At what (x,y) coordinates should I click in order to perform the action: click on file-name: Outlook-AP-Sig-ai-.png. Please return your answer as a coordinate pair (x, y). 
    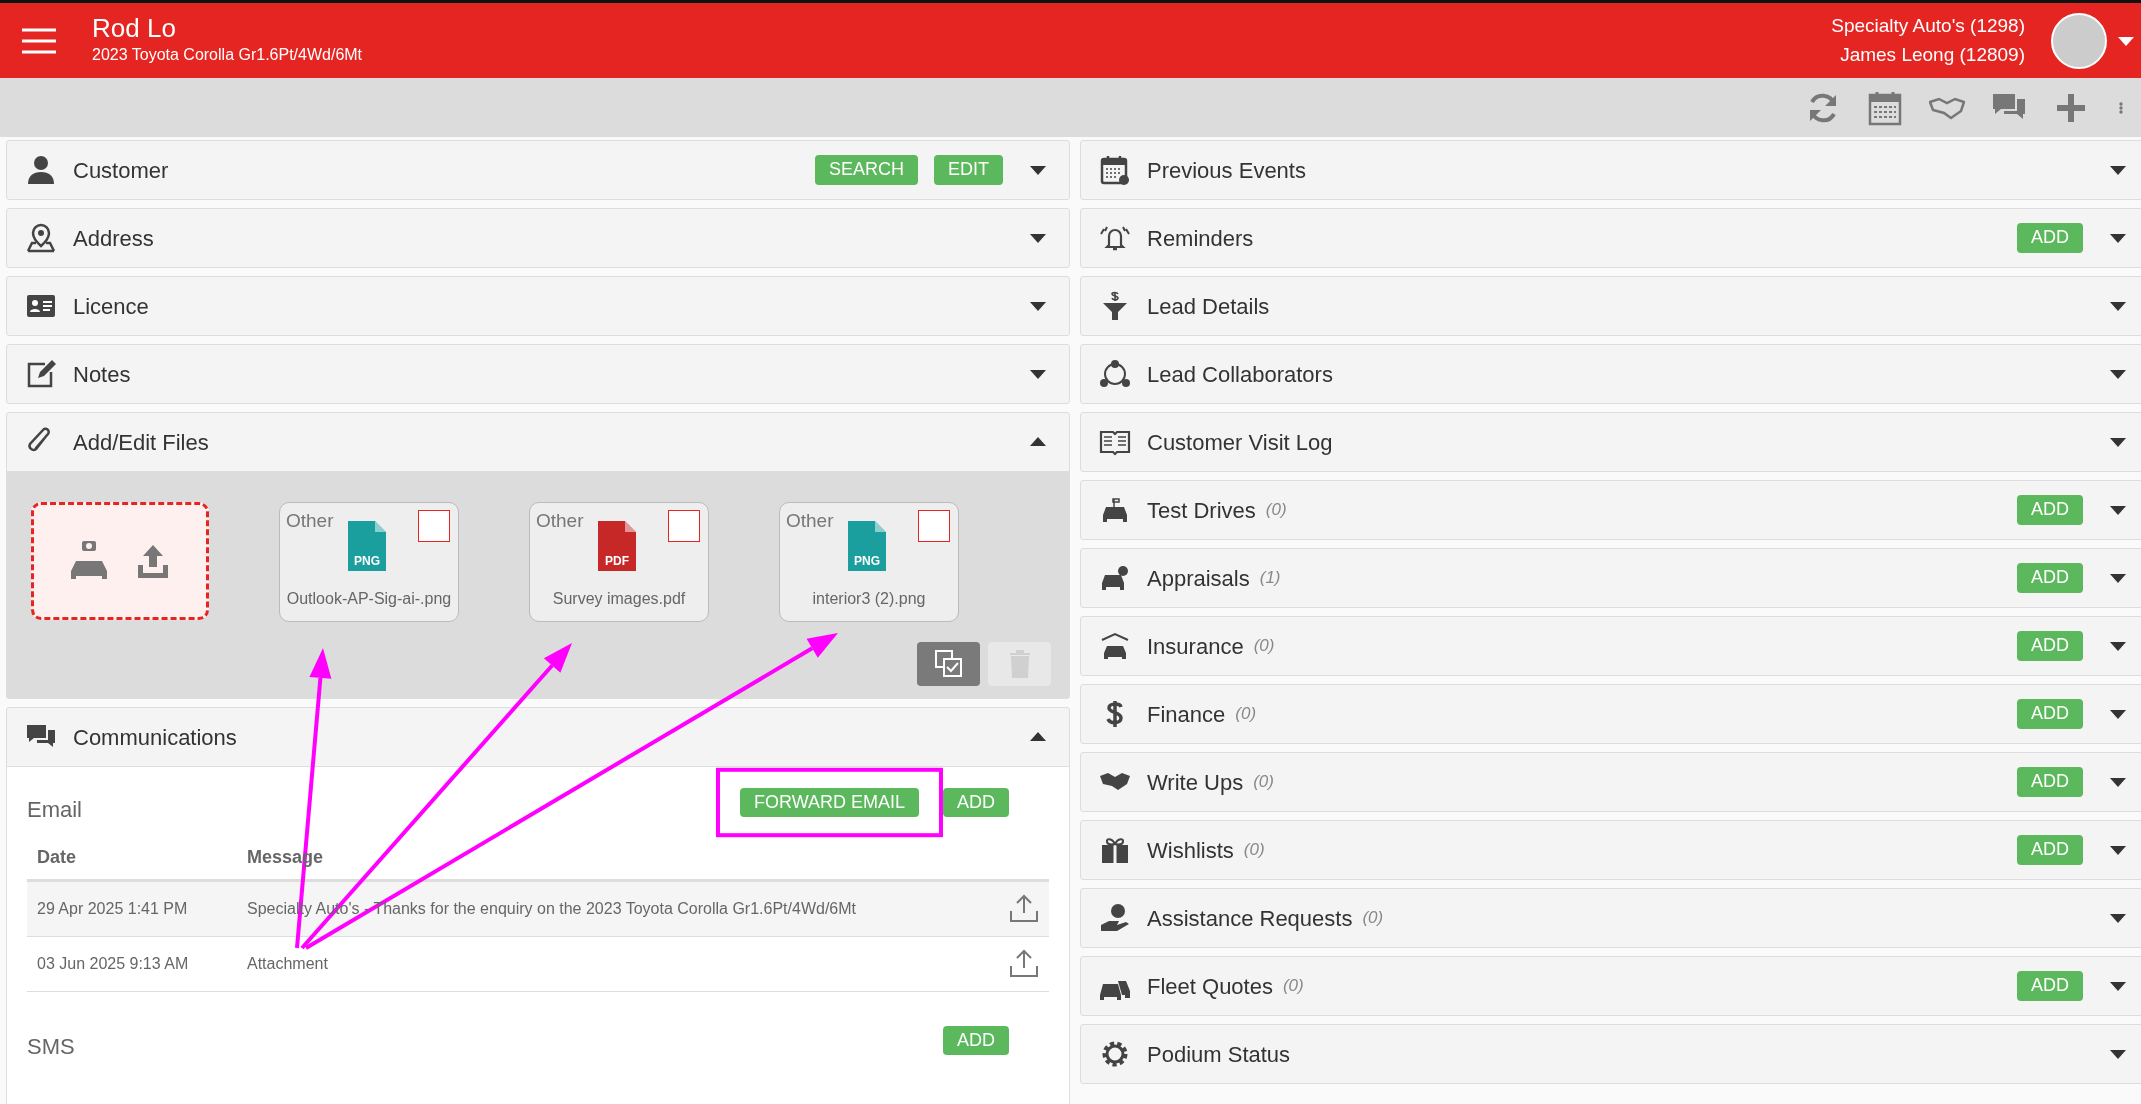
    Looking at the image, I should click on (369, 599).